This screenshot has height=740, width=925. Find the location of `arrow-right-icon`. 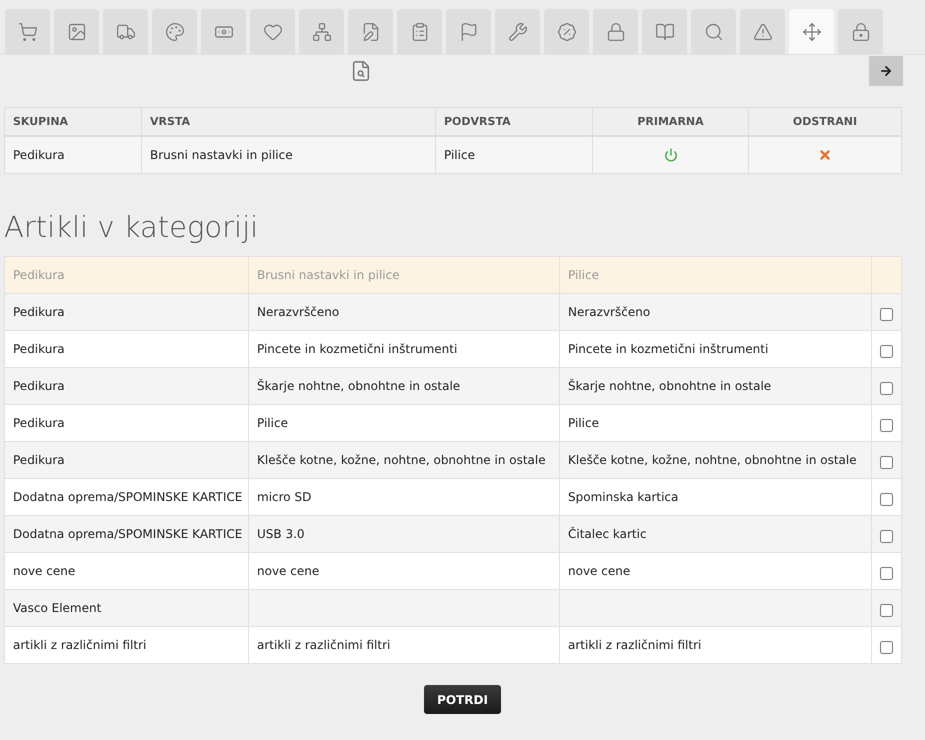

arrow-right-icon is located at coordinates (886, 71).